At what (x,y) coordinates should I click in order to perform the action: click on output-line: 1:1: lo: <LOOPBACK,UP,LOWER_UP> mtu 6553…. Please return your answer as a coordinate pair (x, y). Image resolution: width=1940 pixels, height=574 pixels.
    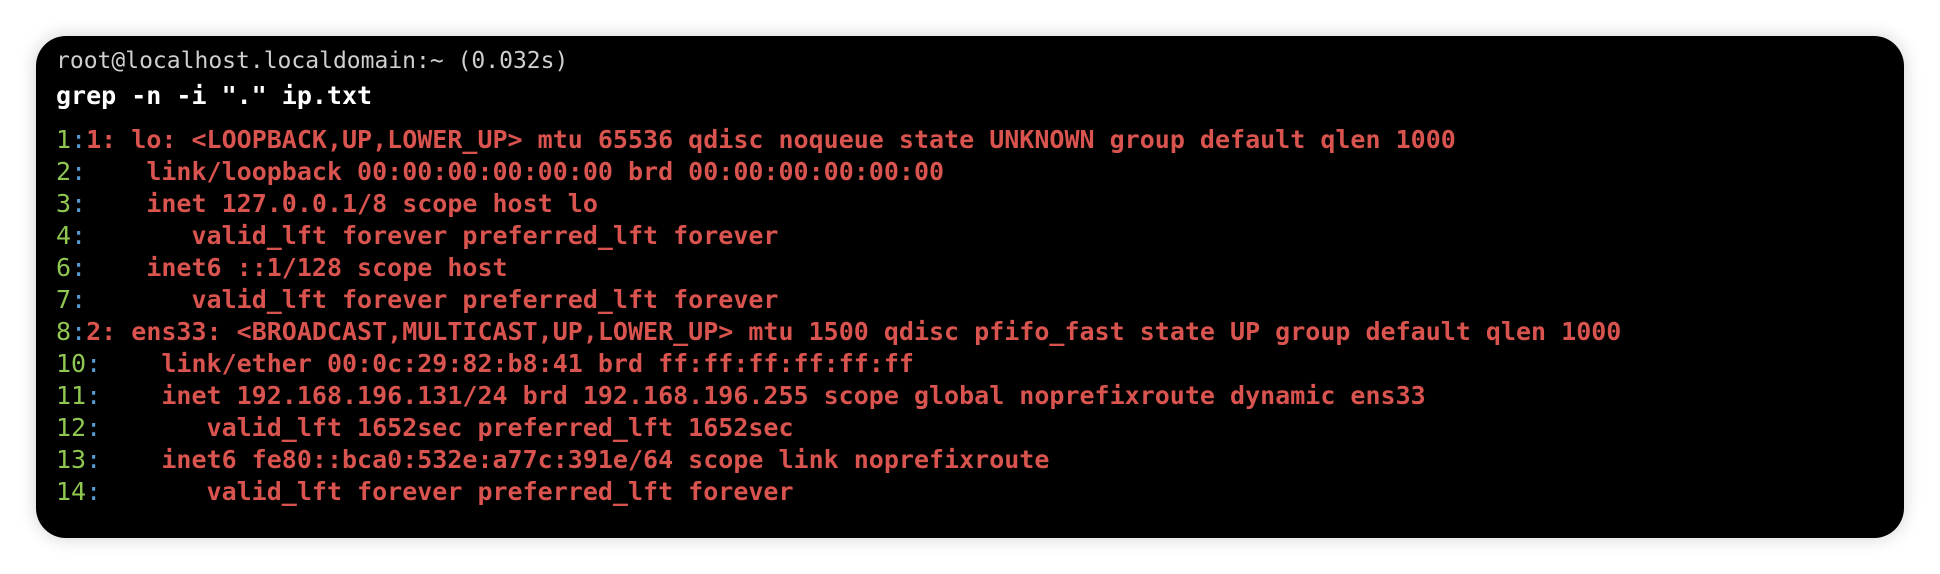
    Looking at the image, I should click on (970, 140).